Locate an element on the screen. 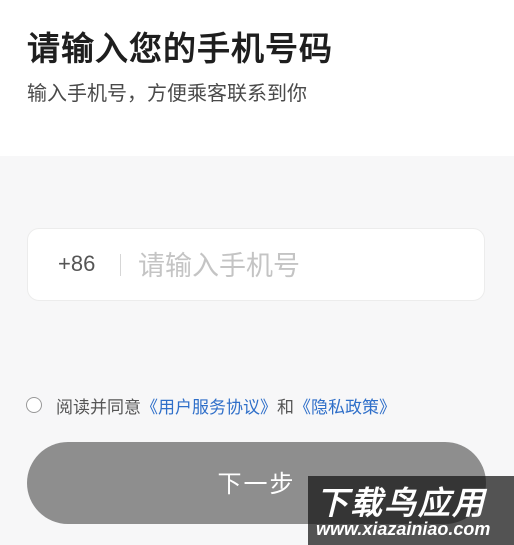  page-subtitle: 输入手机号，方便乘客联系到你 is located at coordinates (167, 93).